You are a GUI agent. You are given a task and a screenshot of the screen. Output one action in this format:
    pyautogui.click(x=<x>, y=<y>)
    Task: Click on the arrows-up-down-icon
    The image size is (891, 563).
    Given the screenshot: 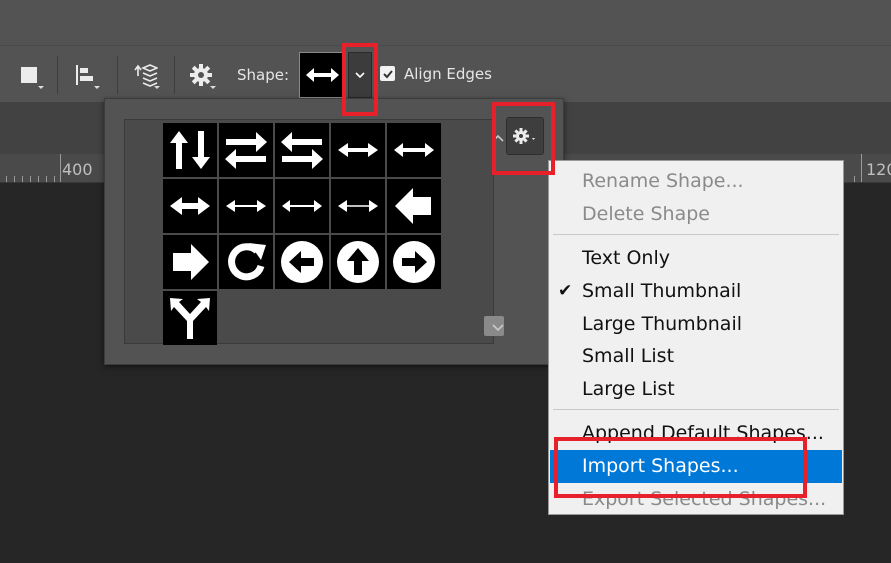 What is the action you would take?
    pyautogui.click(x=190, y=150)
    